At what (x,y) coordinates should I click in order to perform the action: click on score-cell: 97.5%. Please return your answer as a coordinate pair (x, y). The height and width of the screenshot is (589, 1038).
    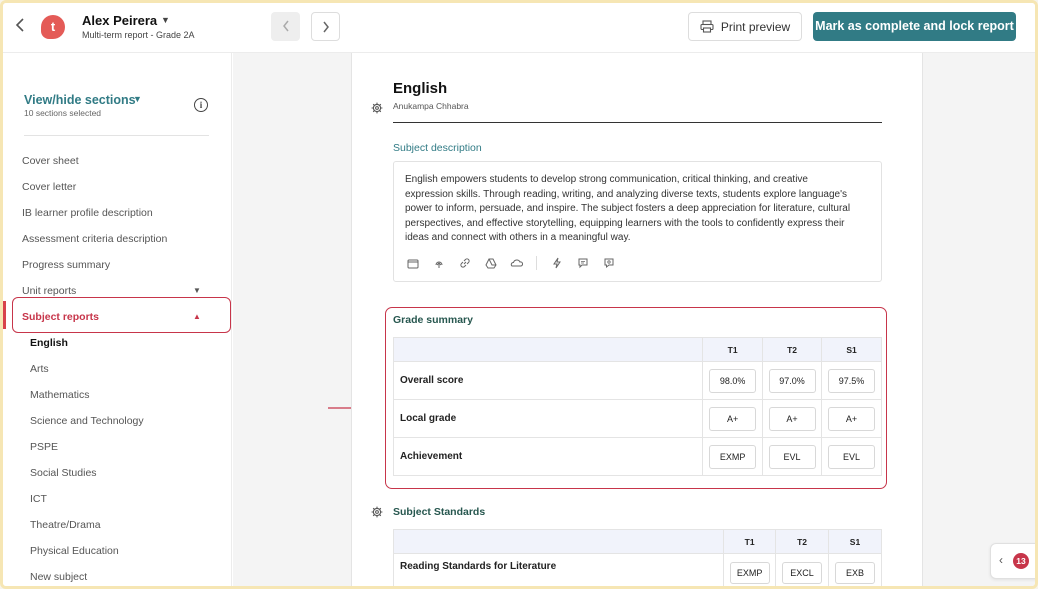
    Looking at the image, I should click on (852, 380).